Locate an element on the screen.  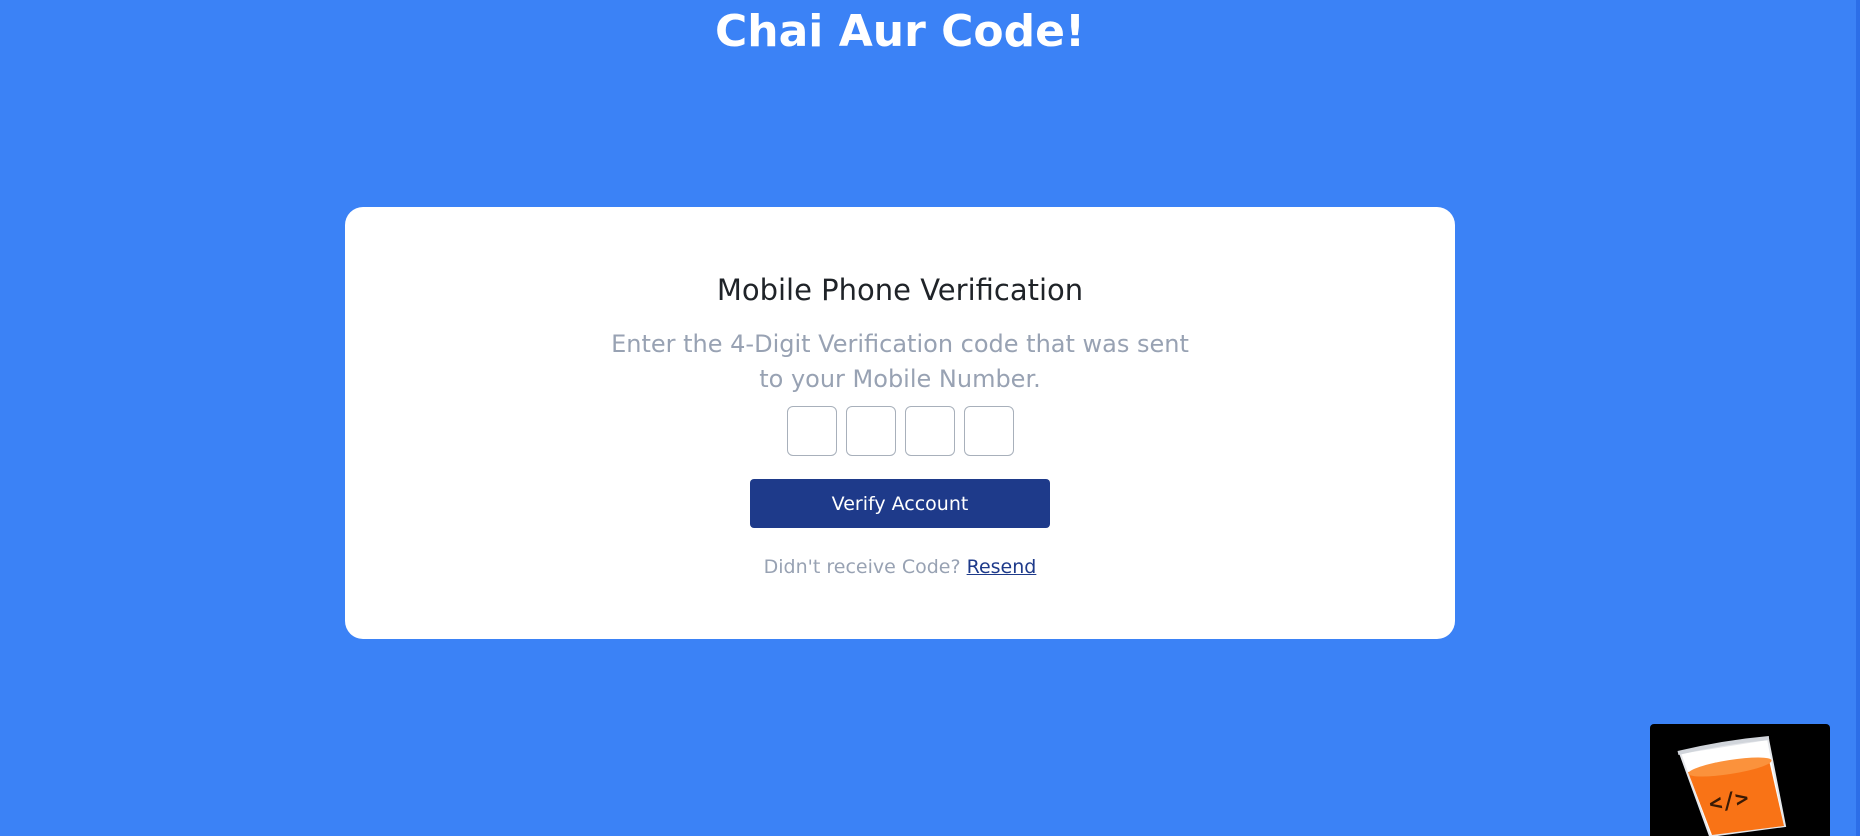
card-title: Mobile Phone Verification is located at coordinates (900, 290).